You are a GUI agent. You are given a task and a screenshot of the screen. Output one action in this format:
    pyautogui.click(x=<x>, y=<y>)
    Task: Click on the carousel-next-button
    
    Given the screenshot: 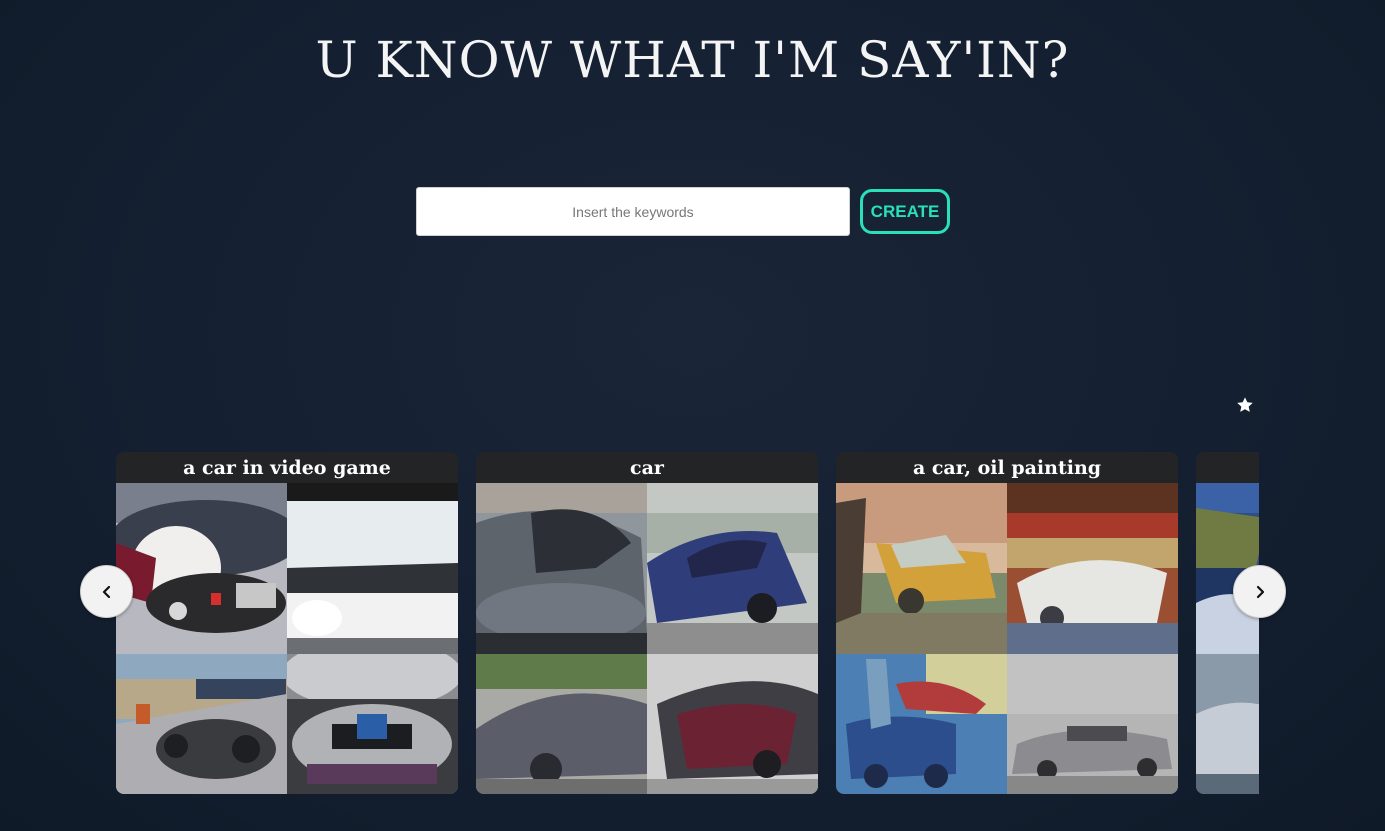 What is the action you would take?
    pyautogui.click(x=1259, y=591)
    